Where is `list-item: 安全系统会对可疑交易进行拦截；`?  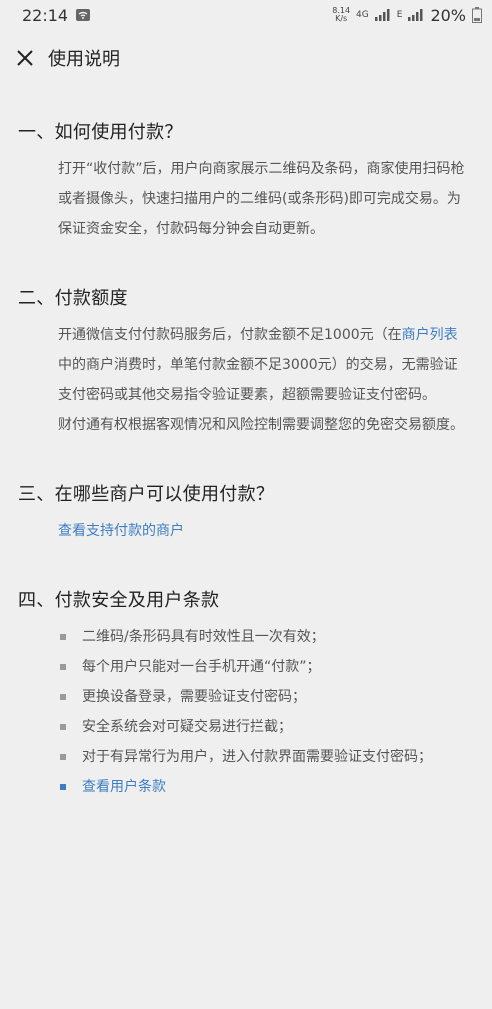
list-item: 安全系统会对可疑交易进行拦截； is located at coordinates (264, 727).